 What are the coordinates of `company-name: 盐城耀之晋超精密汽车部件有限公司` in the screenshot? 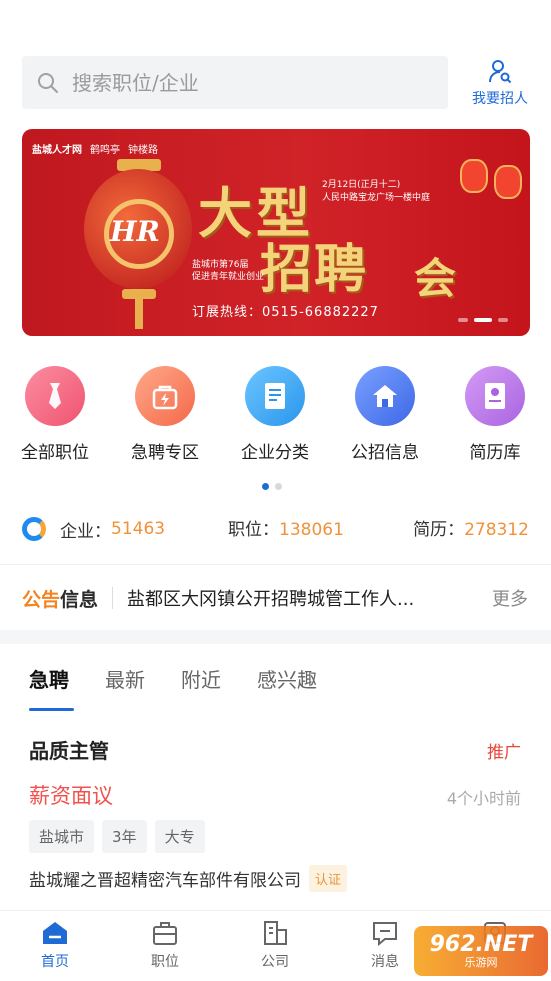 It's located at (165, 881).